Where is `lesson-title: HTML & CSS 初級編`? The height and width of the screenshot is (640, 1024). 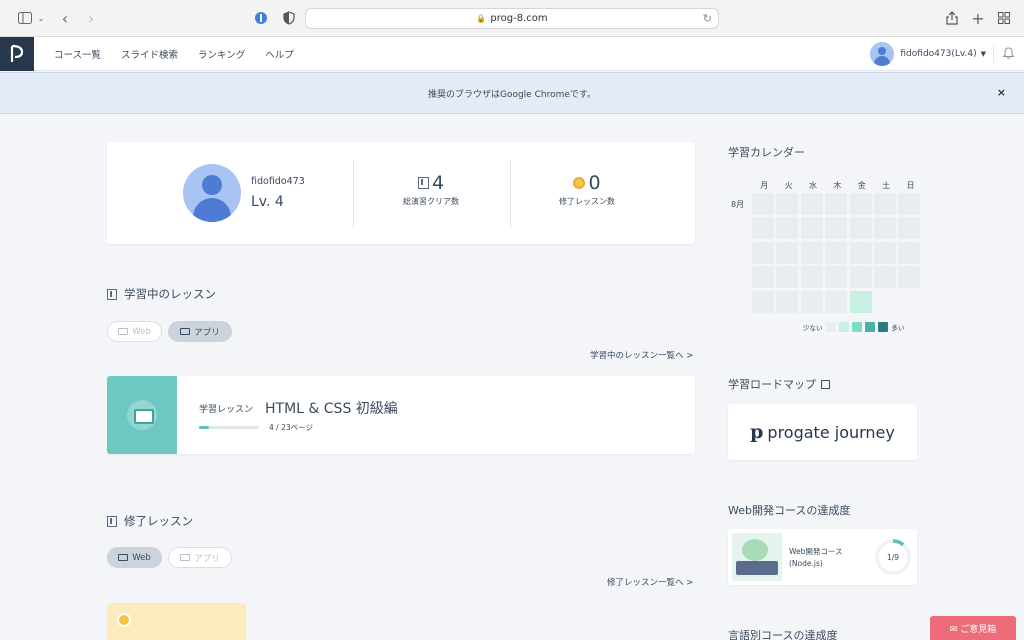
lesson-title: HTML & CSS 初級編 is located at coordinates (331, 409).